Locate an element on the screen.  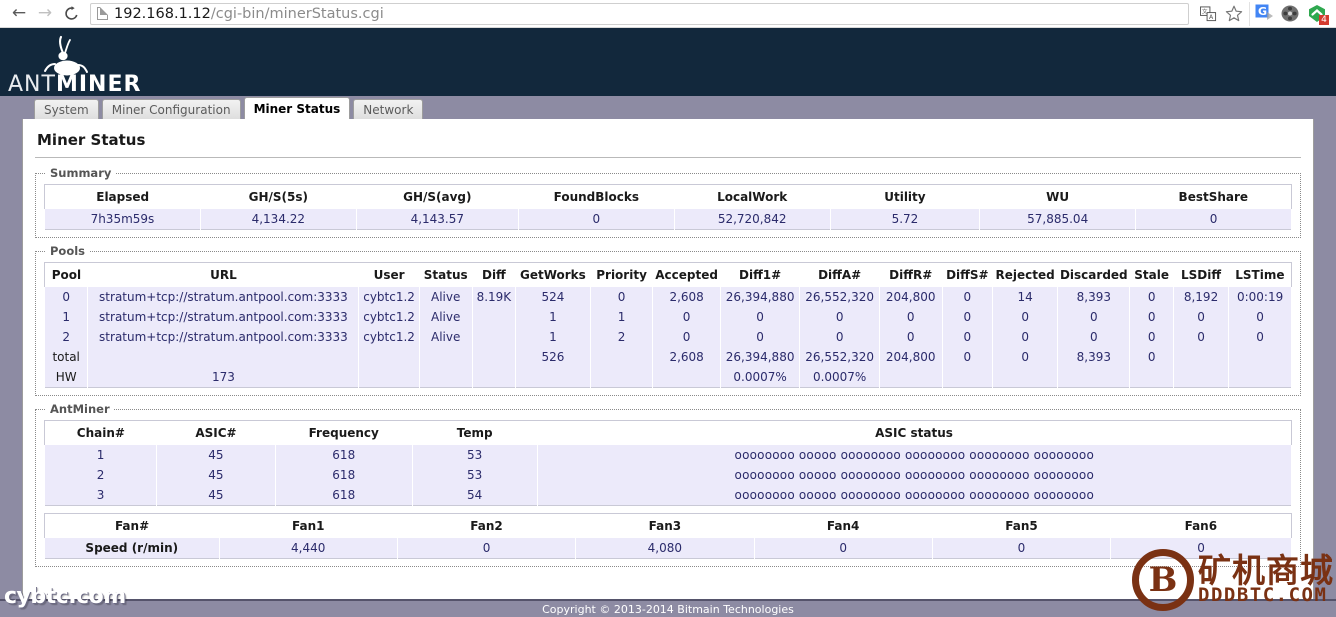
tab-label: Miner Status is located at coordinates (297, 108).